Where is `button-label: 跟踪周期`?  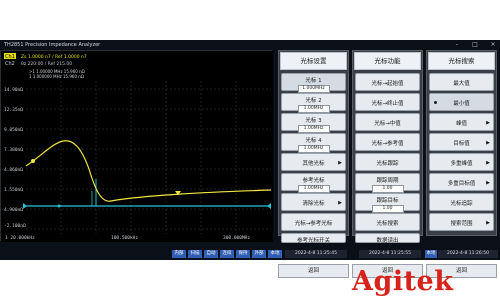
button-label: 跟踪周期 is located at coordinates (387, 181).